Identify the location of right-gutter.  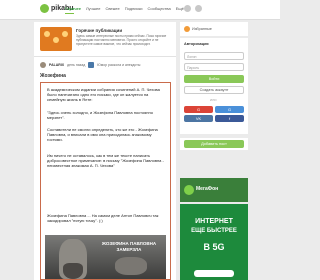
(265, 151).